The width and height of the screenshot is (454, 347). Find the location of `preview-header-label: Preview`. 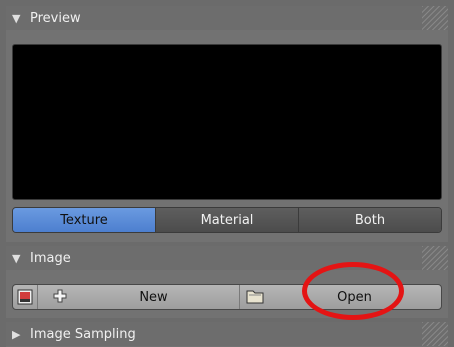

preview-header-label: Preview is located at coordinates (55, 18).